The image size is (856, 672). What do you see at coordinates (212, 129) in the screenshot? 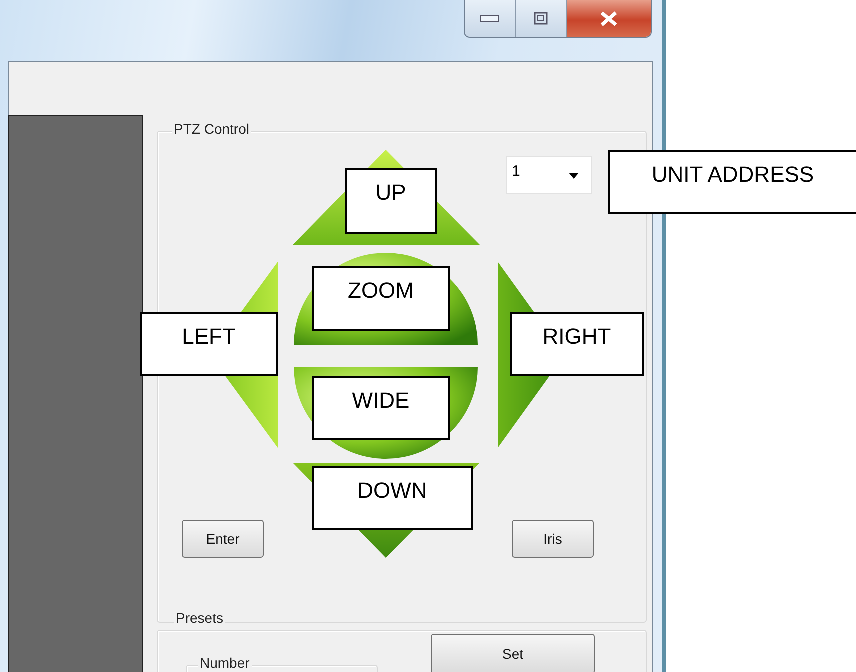
I see `ptz-control-label: PTZ Control` at bounding box center [212, 129].